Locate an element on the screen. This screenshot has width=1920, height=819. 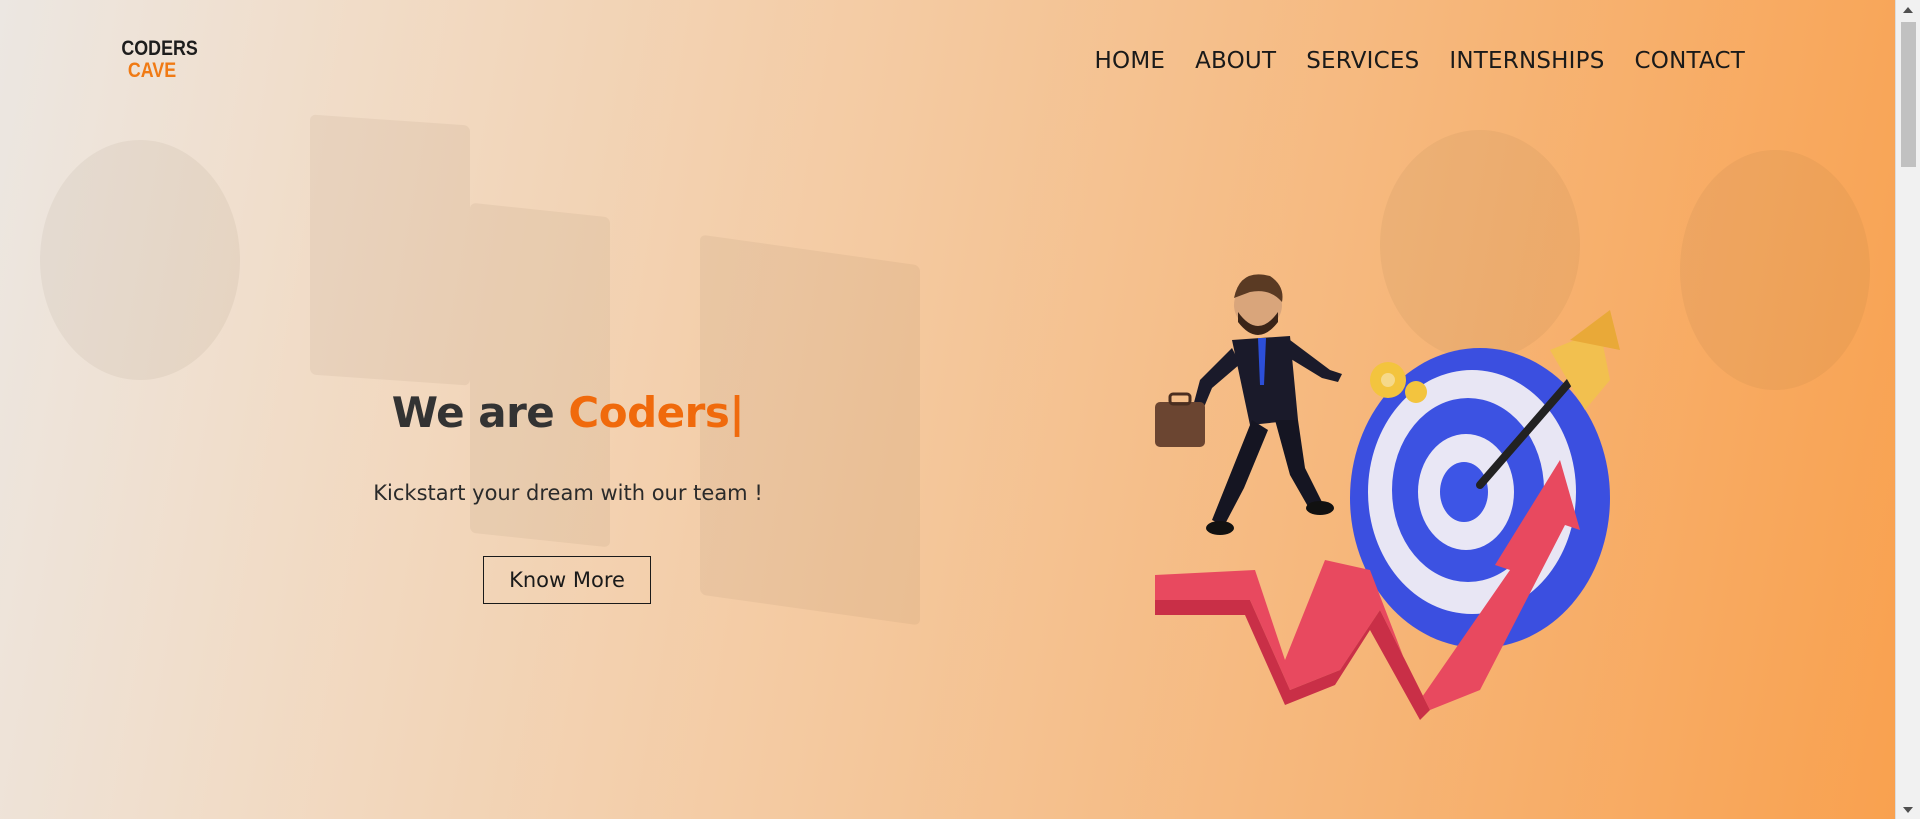
nav-services: SERVICES is located at coordinates (1362, 61).